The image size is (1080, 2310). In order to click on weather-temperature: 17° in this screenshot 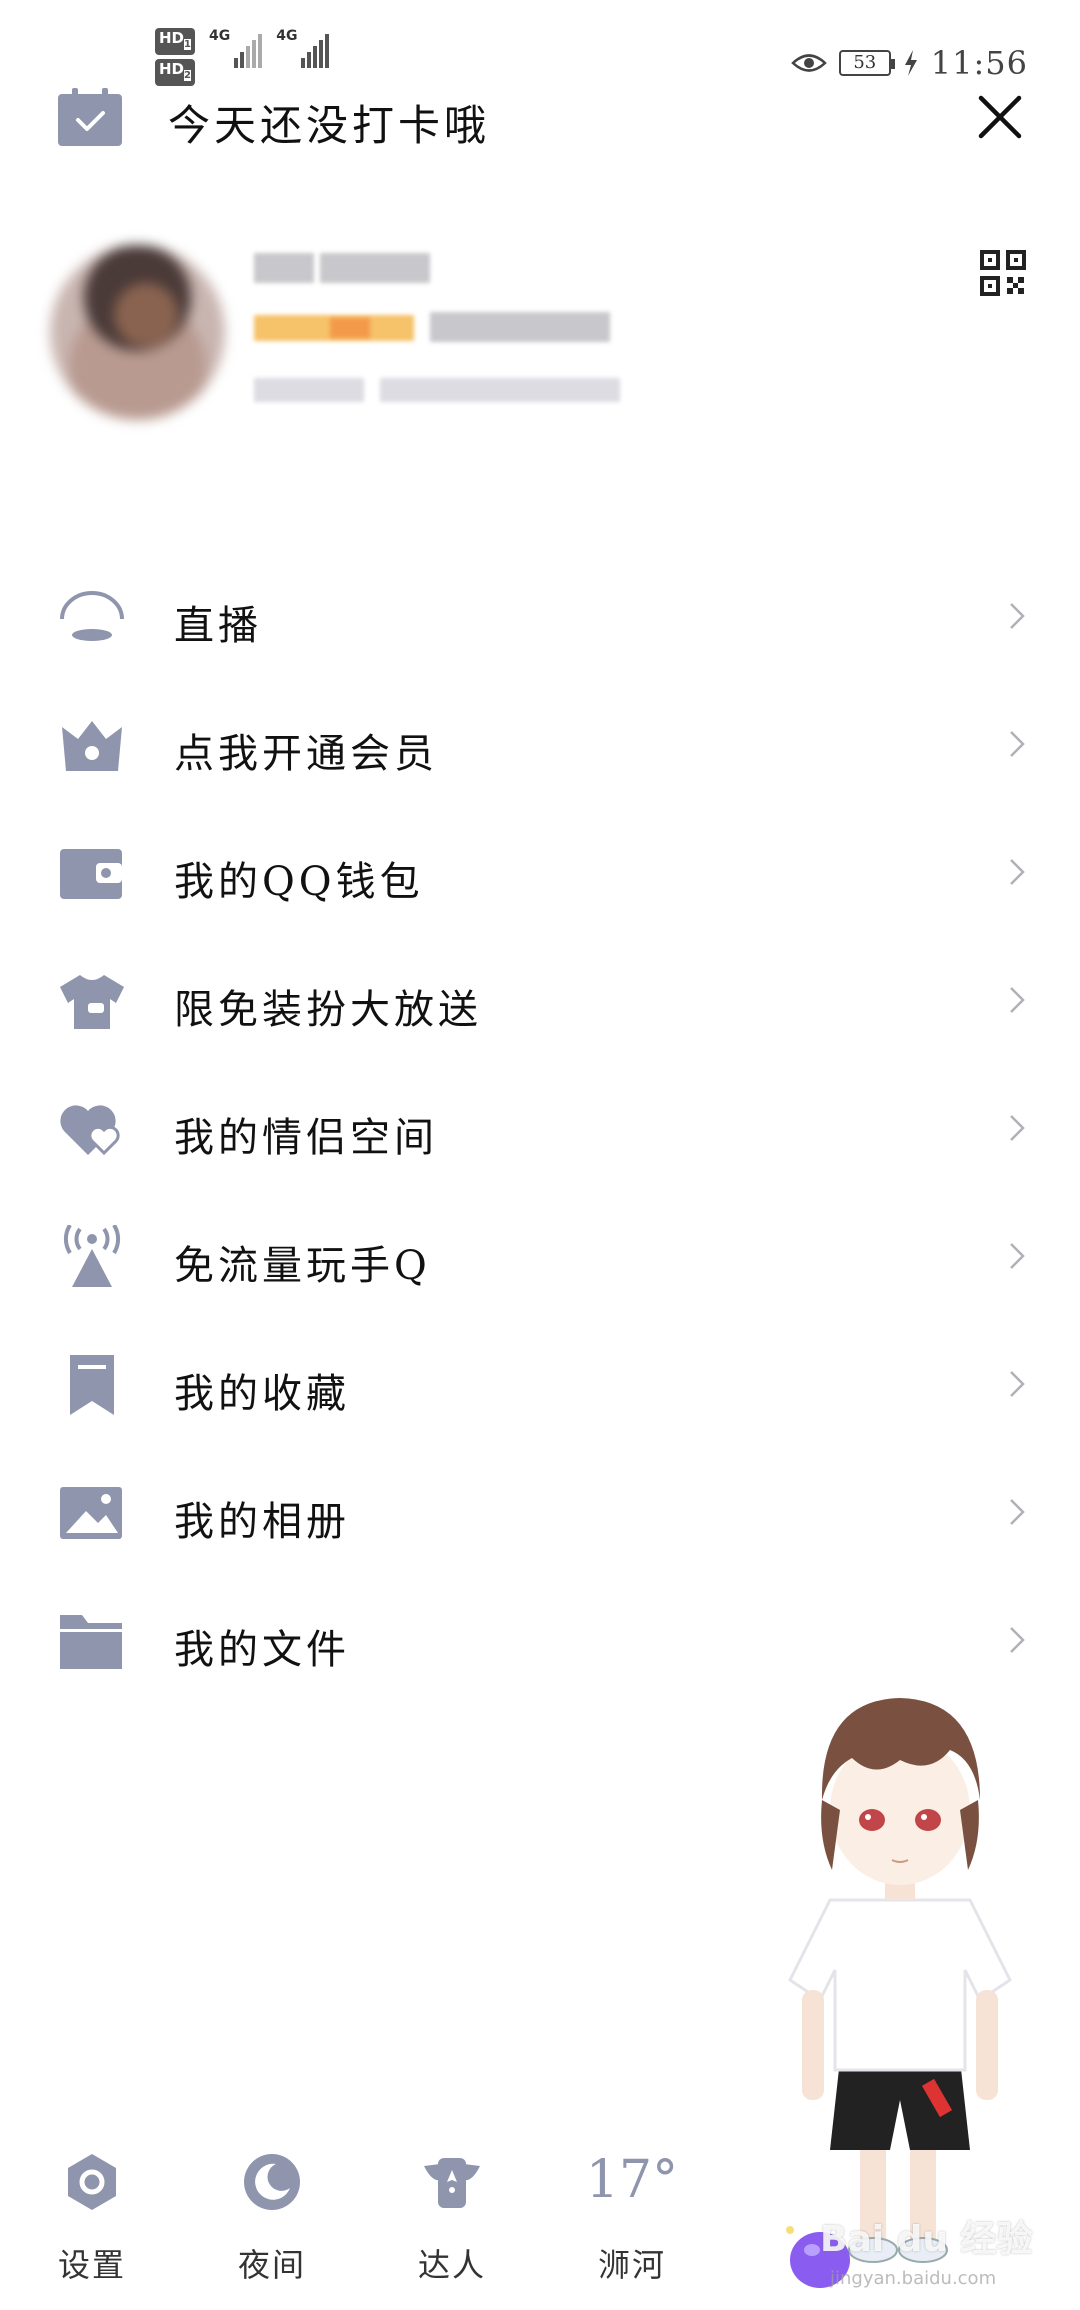, I will do `click(632, 2180)`.